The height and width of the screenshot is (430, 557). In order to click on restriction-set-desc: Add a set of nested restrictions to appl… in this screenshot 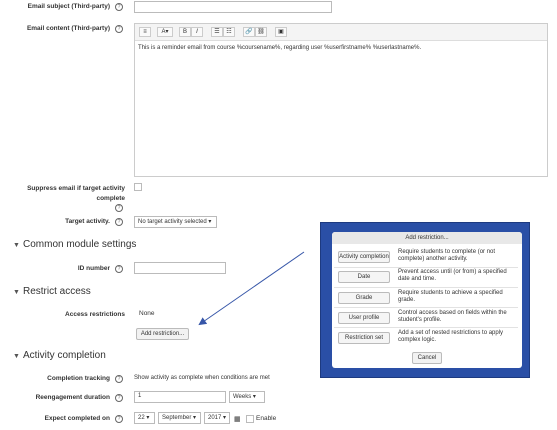, I will do `click(451, 336)`.